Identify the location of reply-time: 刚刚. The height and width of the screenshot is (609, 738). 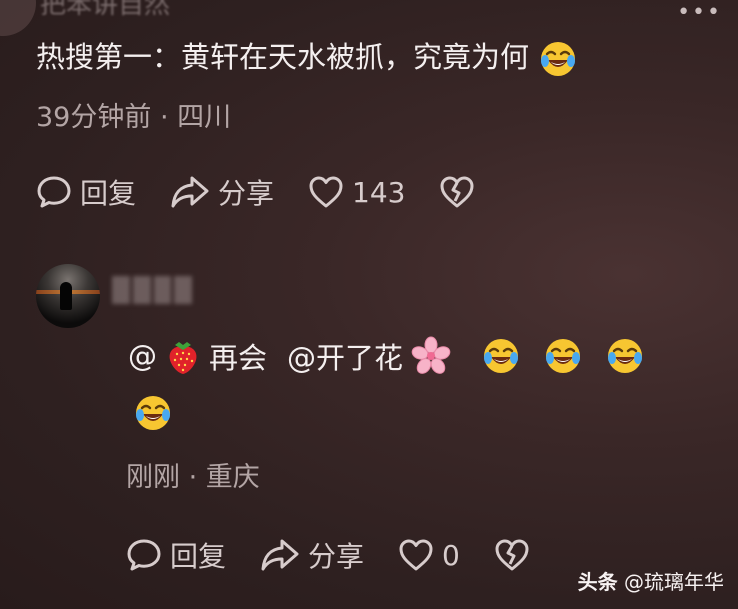
(153, 477).